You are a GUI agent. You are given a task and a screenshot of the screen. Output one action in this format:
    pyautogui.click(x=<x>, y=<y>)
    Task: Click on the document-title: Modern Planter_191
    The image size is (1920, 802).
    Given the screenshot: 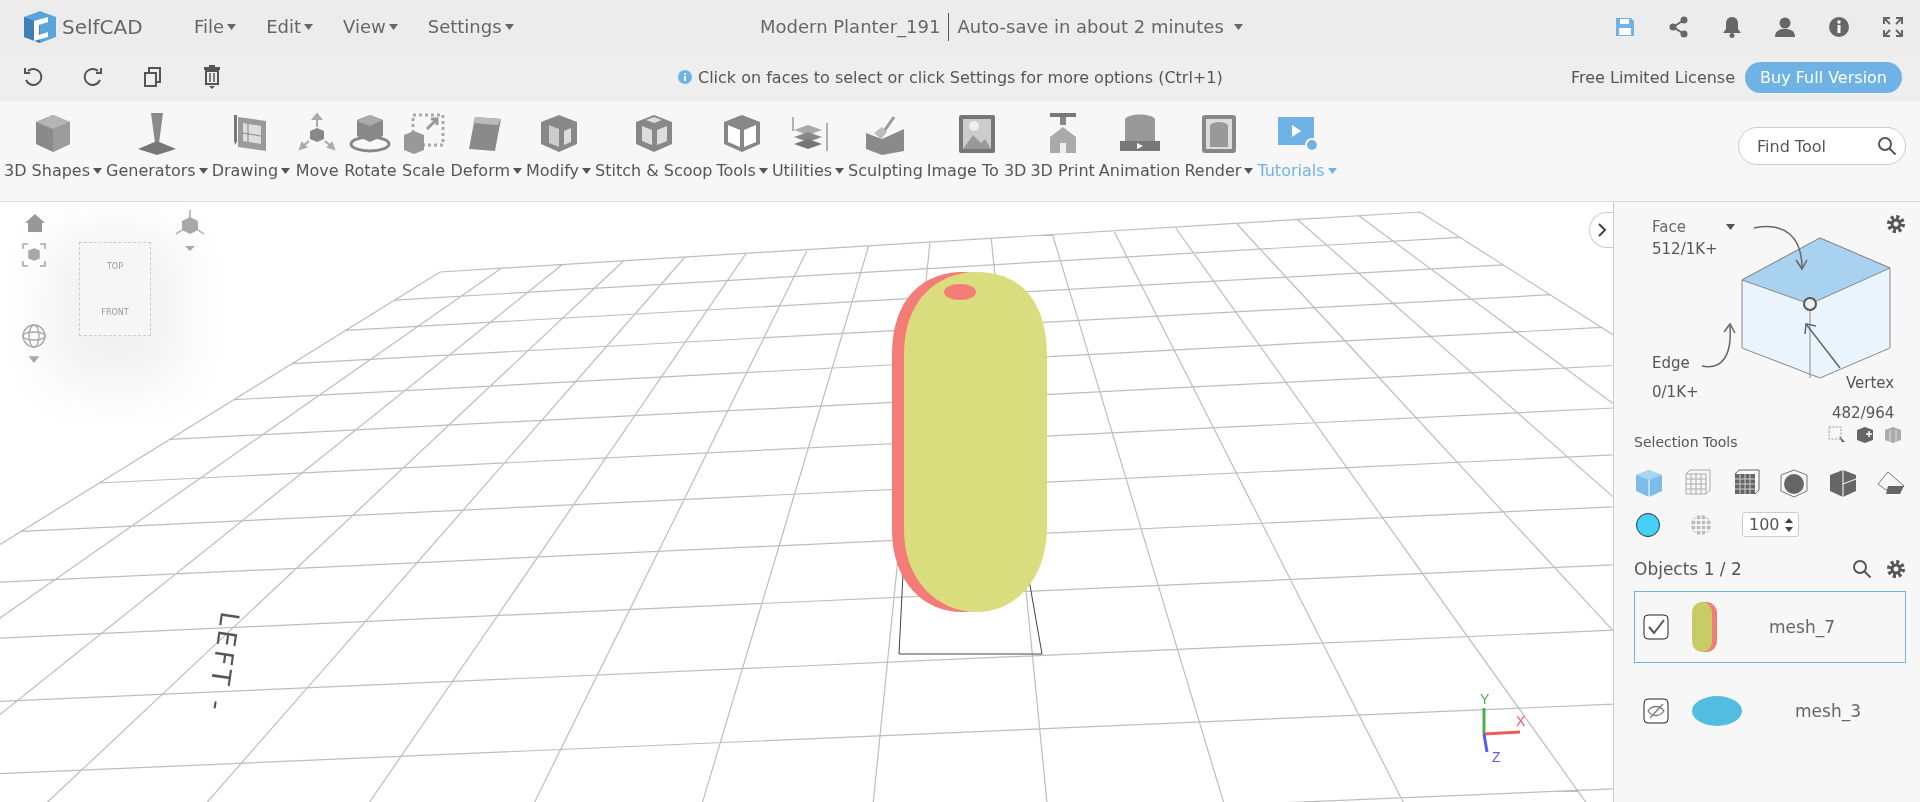 What is the action you would take?
    pyautogui.click(x=850, y=26)
    